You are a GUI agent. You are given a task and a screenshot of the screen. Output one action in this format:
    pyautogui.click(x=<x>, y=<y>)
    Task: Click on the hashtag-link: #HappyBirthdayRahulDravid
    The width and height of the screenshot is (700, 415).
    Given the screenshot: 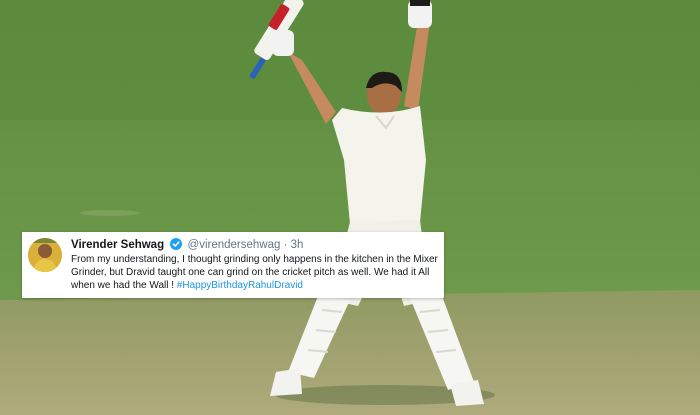 What is the action you would take?
    pyautogui.click(x=240, y=285)
    